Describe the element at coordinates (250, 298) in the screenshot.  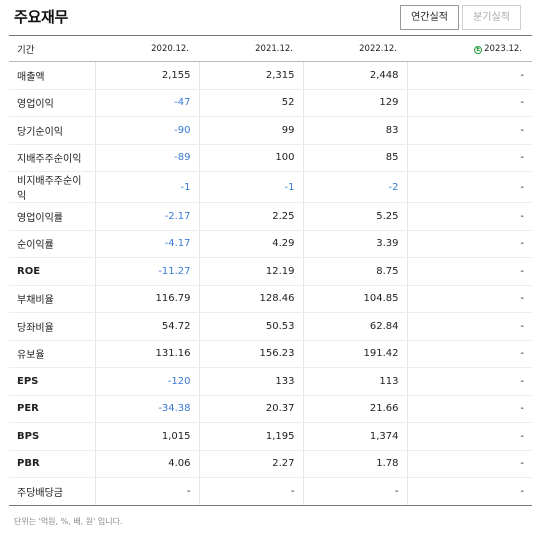
I see `table-cell: 128.46` at that location.